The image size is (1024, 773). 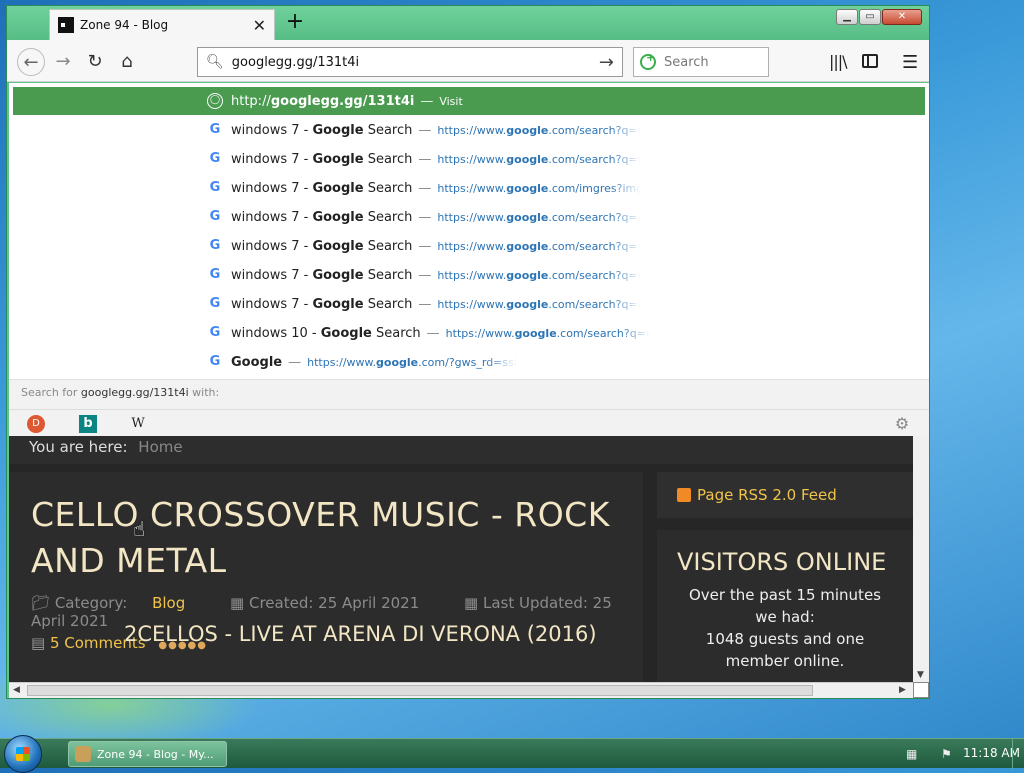 I want to click on created-text: Created: 25 April 2021, so click(x=334, y=603).